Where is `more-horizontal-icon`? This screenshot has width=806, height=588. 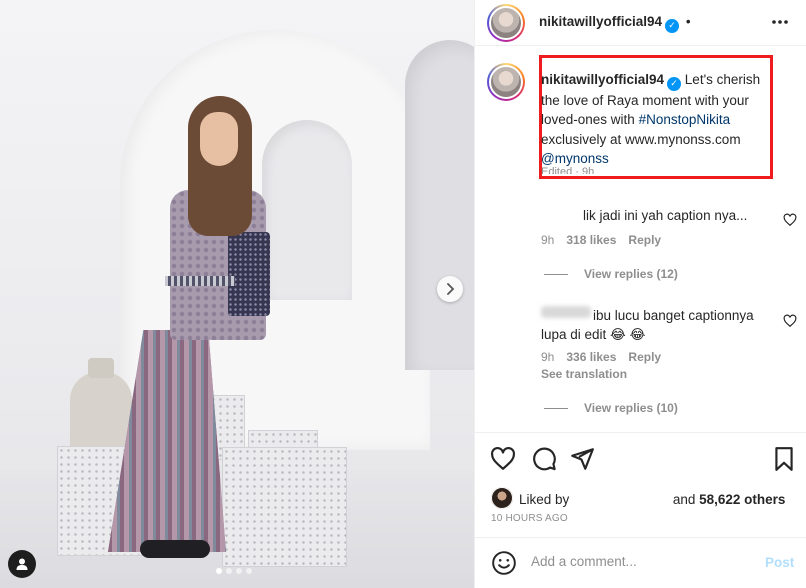 more-horizontal-icon is located at coordinates (780, 22).